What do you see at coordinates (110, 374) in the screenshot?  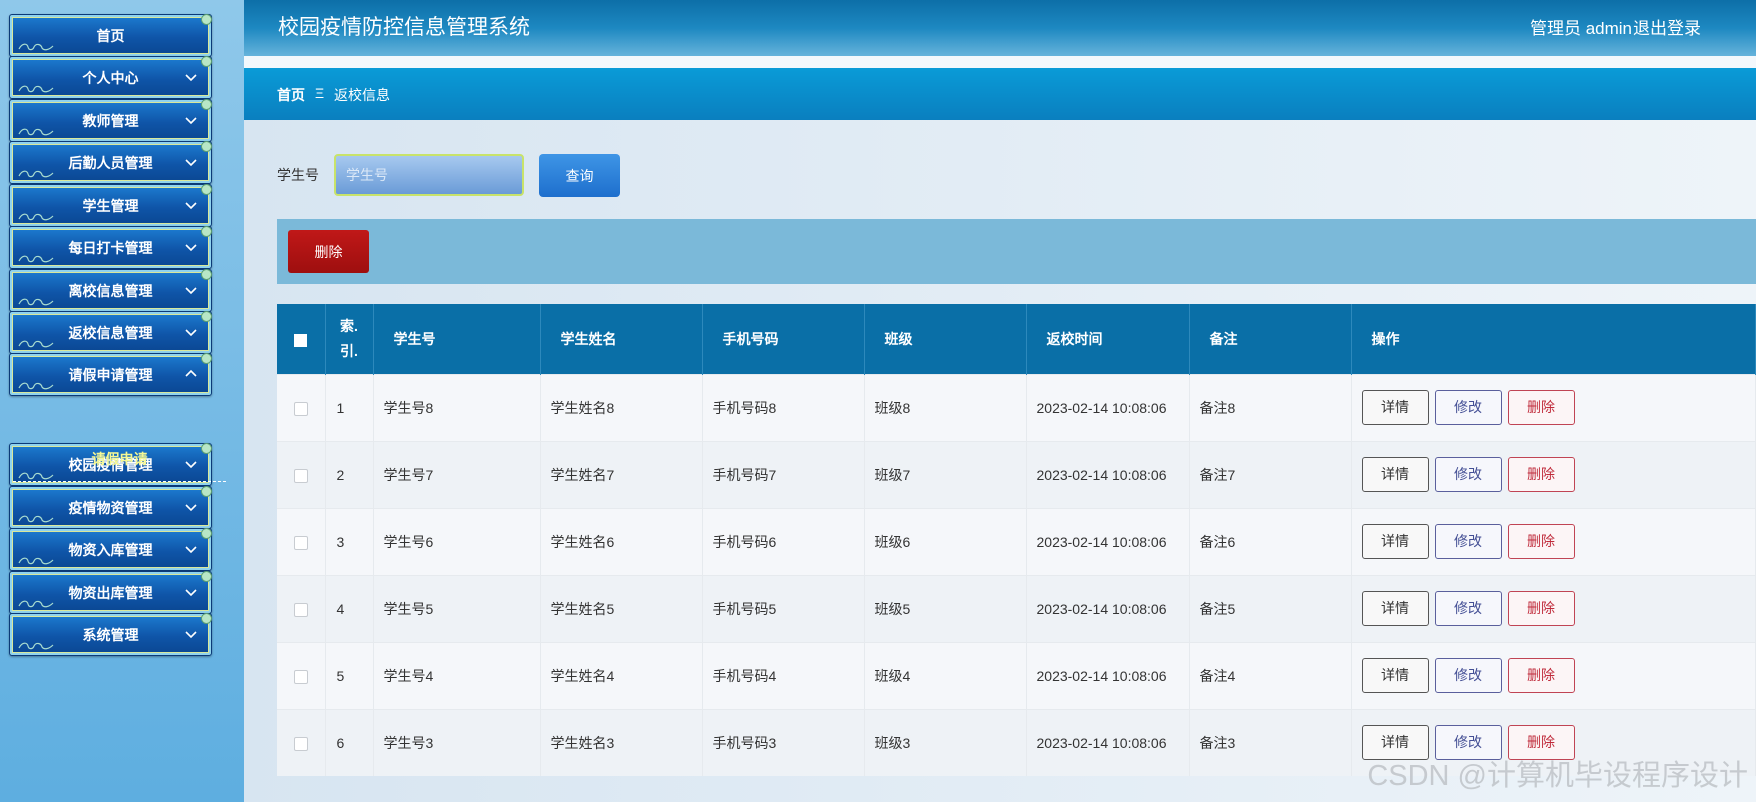 I see `sidebar-item-leave-request-mgmt: 请假申请管理` at bounding box center [110, 374].